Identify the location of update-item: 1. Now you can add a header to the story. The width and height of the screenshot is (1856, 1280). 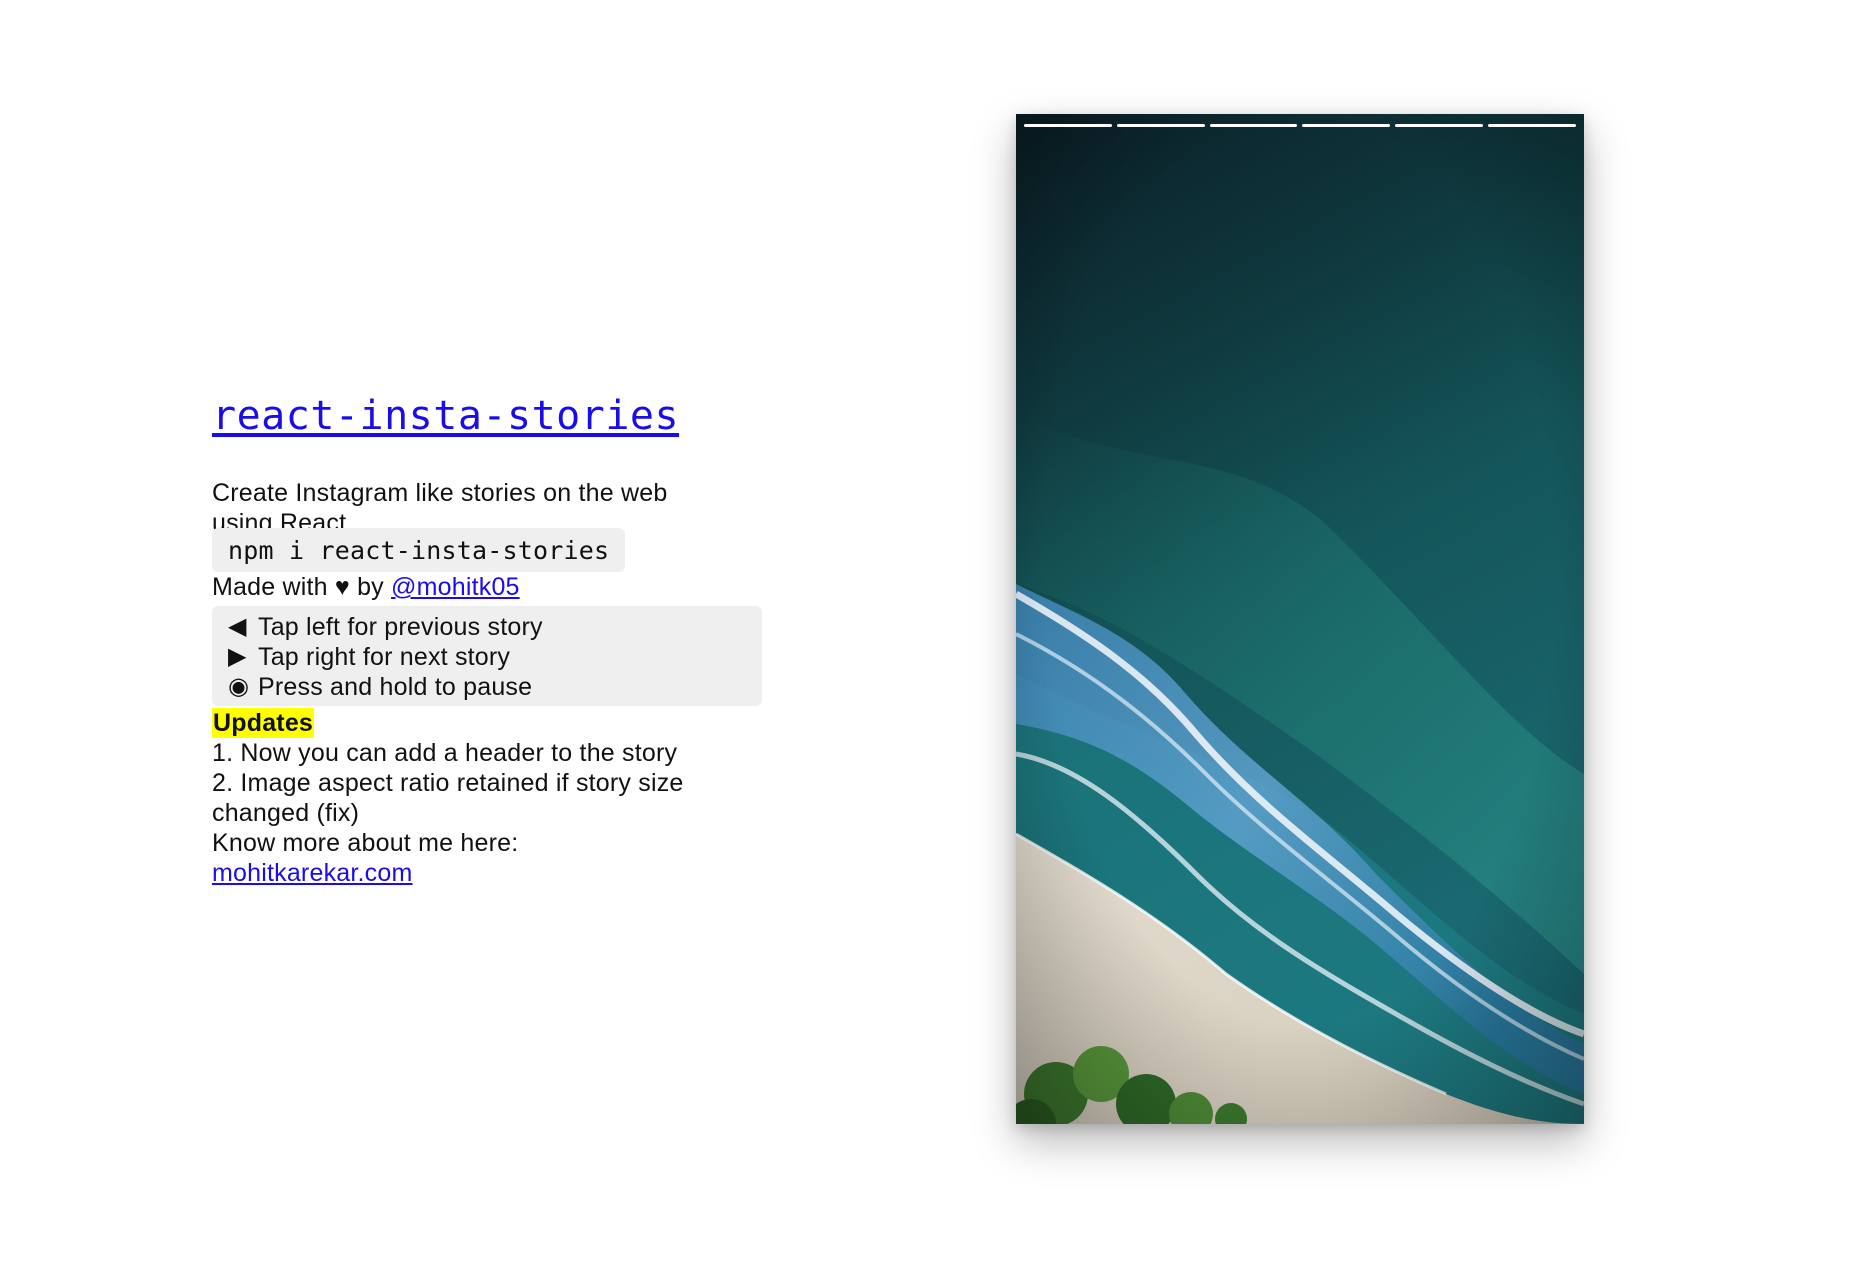
(445, 753).